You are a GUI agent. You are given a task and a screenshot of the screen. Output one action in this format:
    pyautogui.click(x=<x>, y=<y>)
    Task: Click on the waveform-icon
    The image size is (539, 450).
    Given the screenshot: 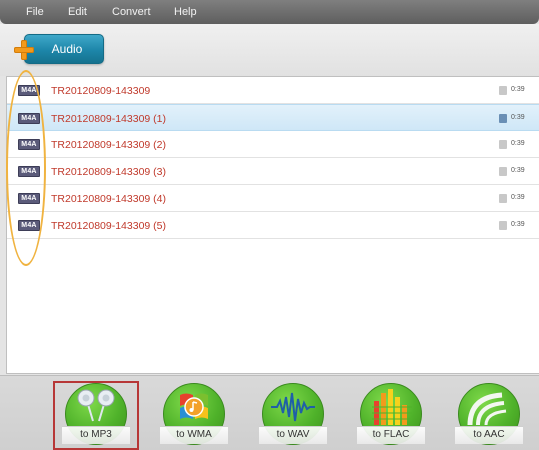 What is the action you would take?
    pyautogui.click(x=293, y=407)
    